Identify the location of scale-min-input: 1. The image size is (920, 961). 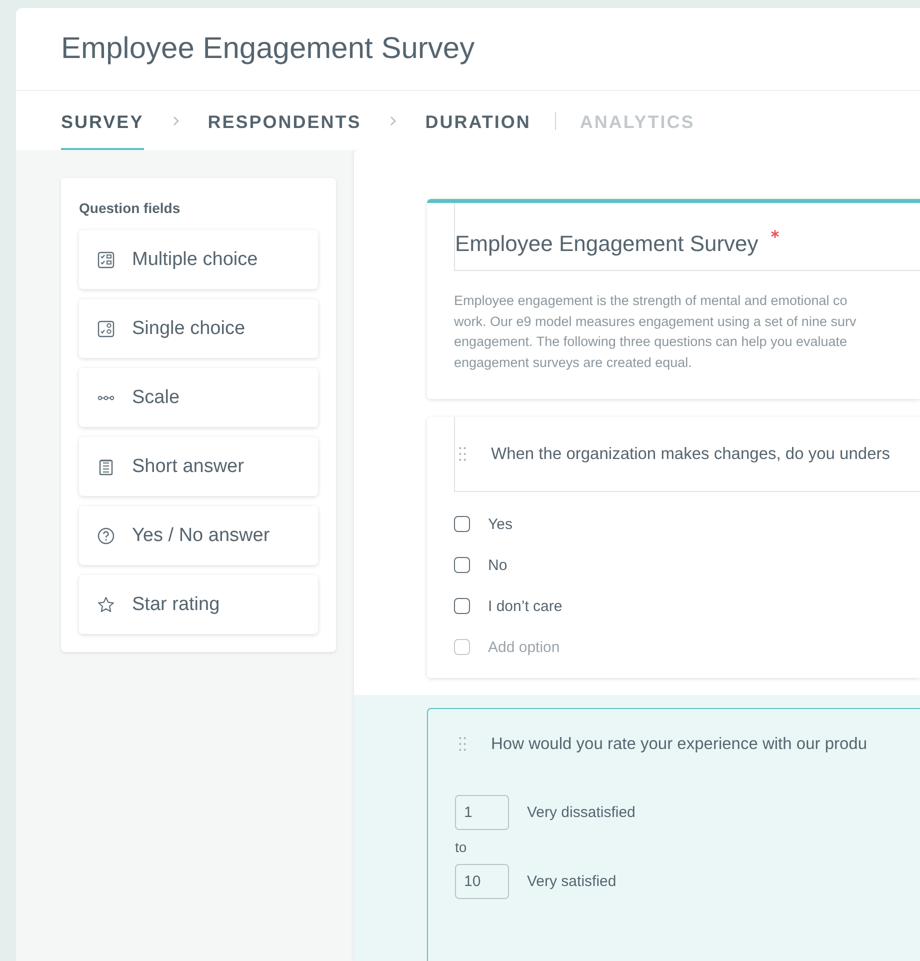
(482, 812).